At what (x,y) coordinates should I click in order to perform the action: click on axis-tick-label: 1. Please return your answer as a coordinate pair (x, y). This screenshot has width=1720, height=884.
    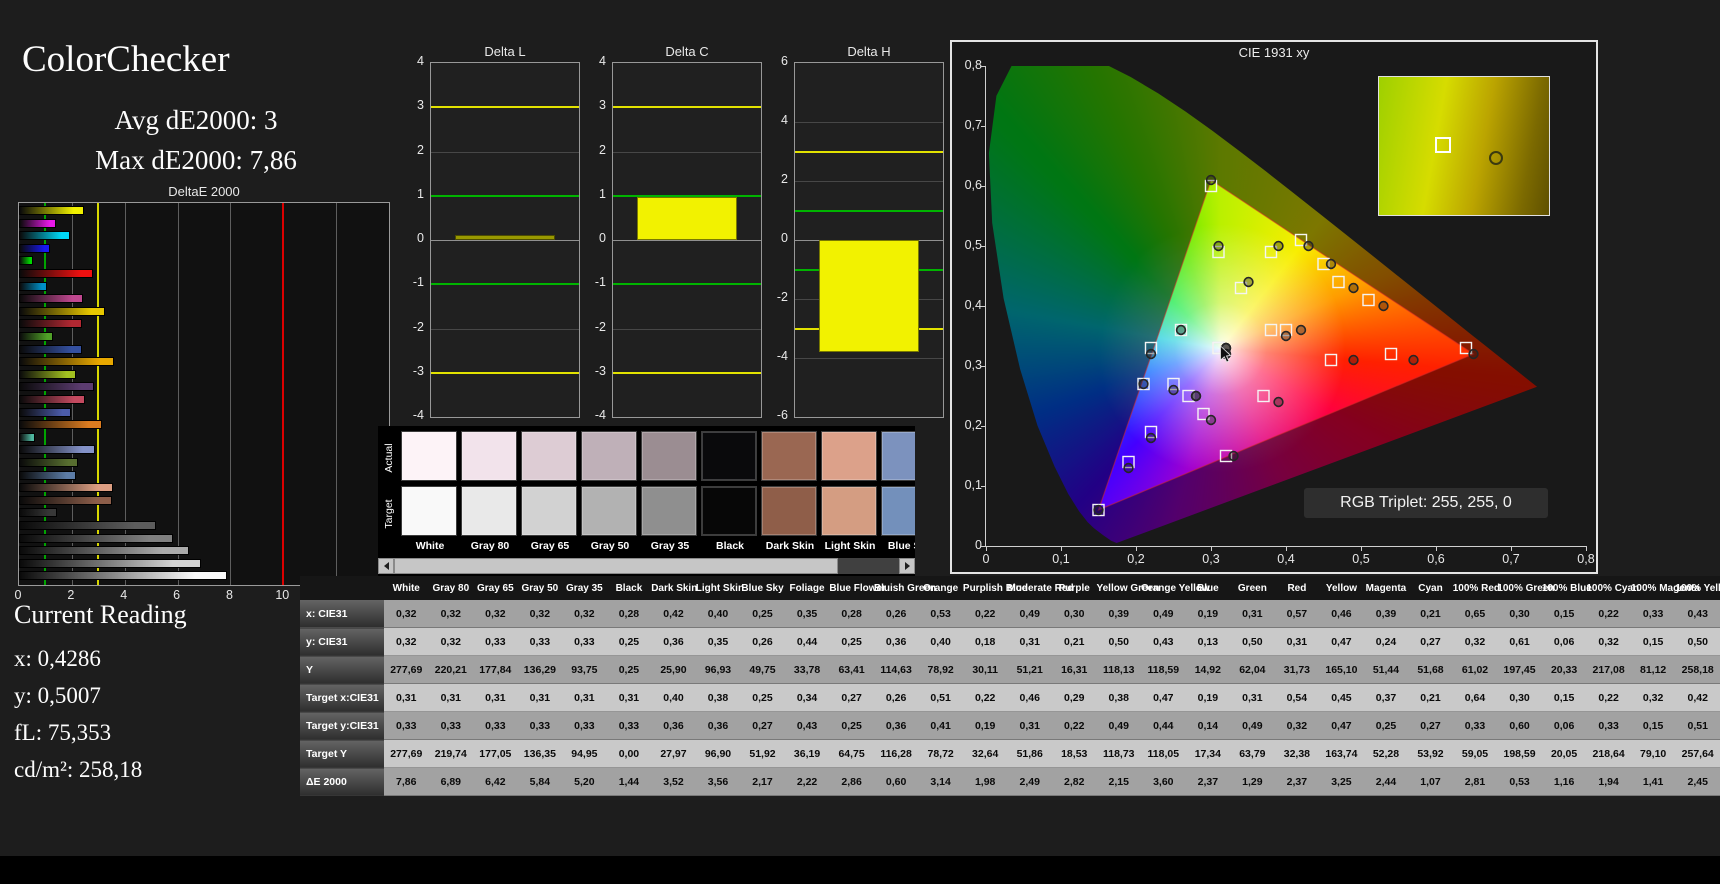
    Looking at the image, I should click on (420, 193).